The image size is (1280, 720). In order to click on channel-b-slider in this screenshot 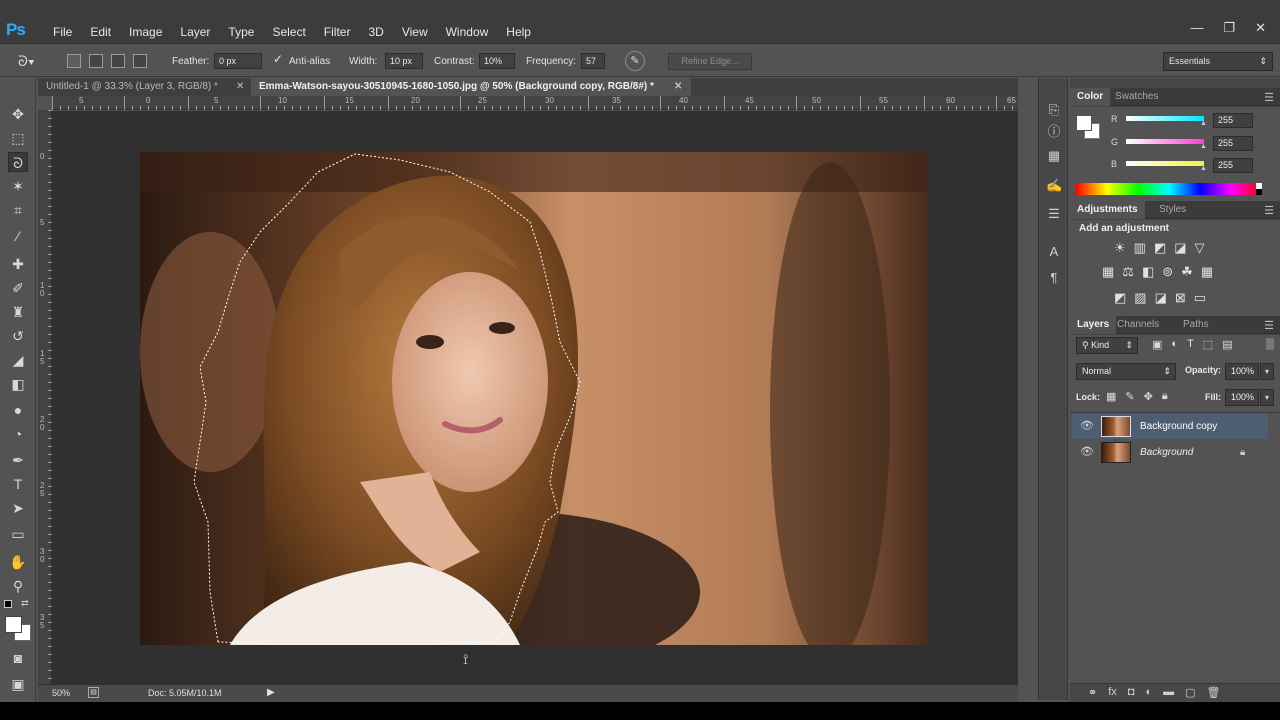, I will do `click(1165, 163)`.